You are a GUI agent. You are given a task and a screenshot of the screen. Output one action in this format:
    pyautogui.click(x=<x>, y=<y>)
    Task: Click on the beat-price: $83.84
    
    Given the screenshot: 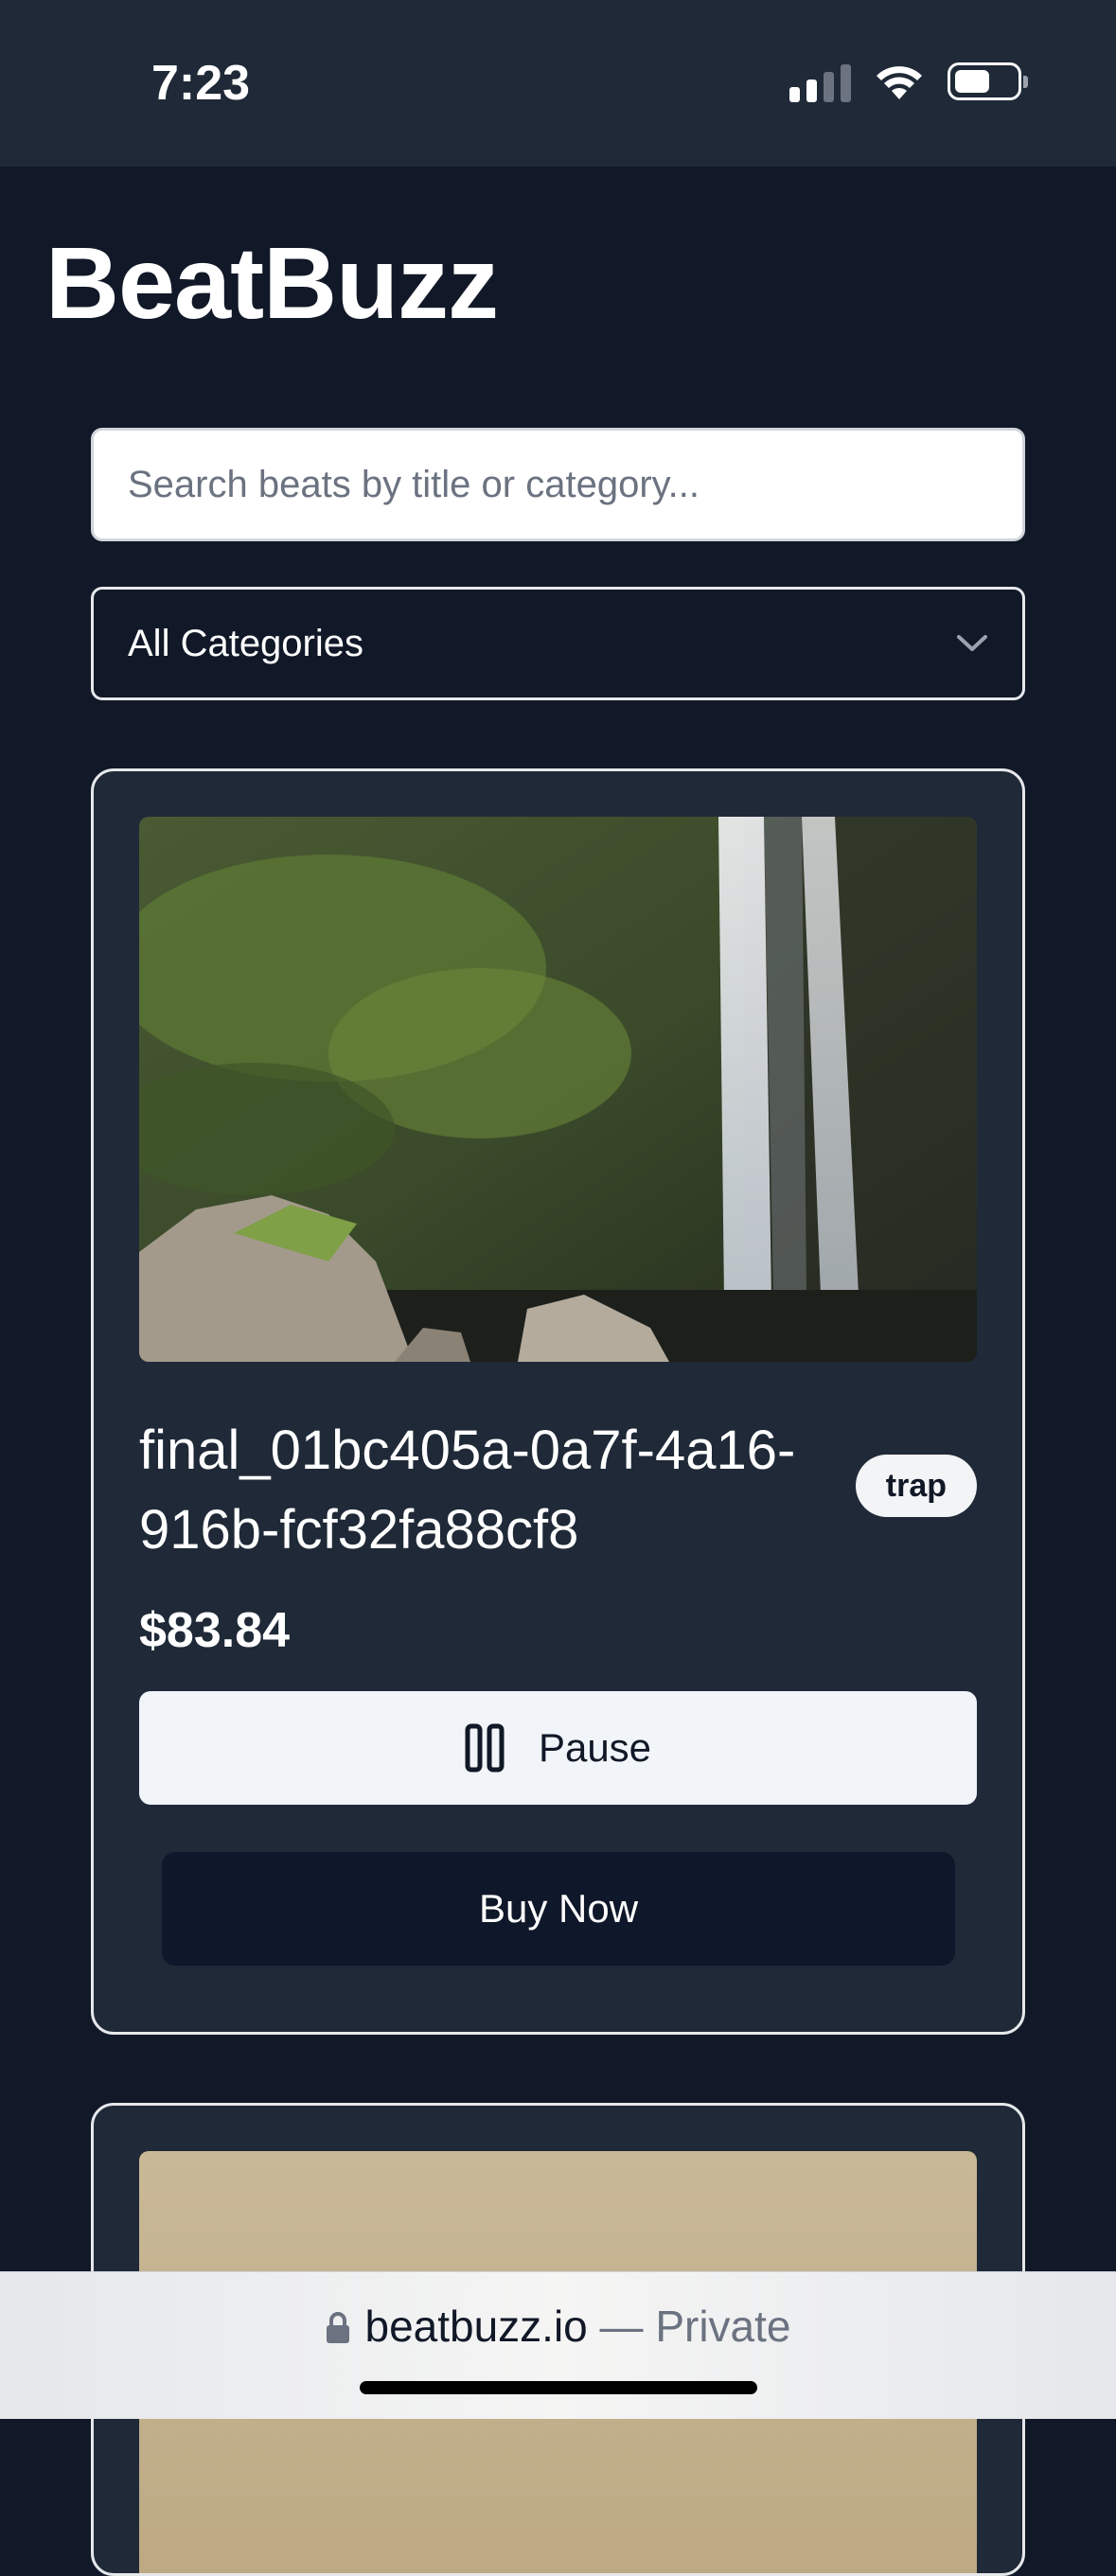 What is the action you would take?
    pyautogui.click(x=215, y=1630)
    